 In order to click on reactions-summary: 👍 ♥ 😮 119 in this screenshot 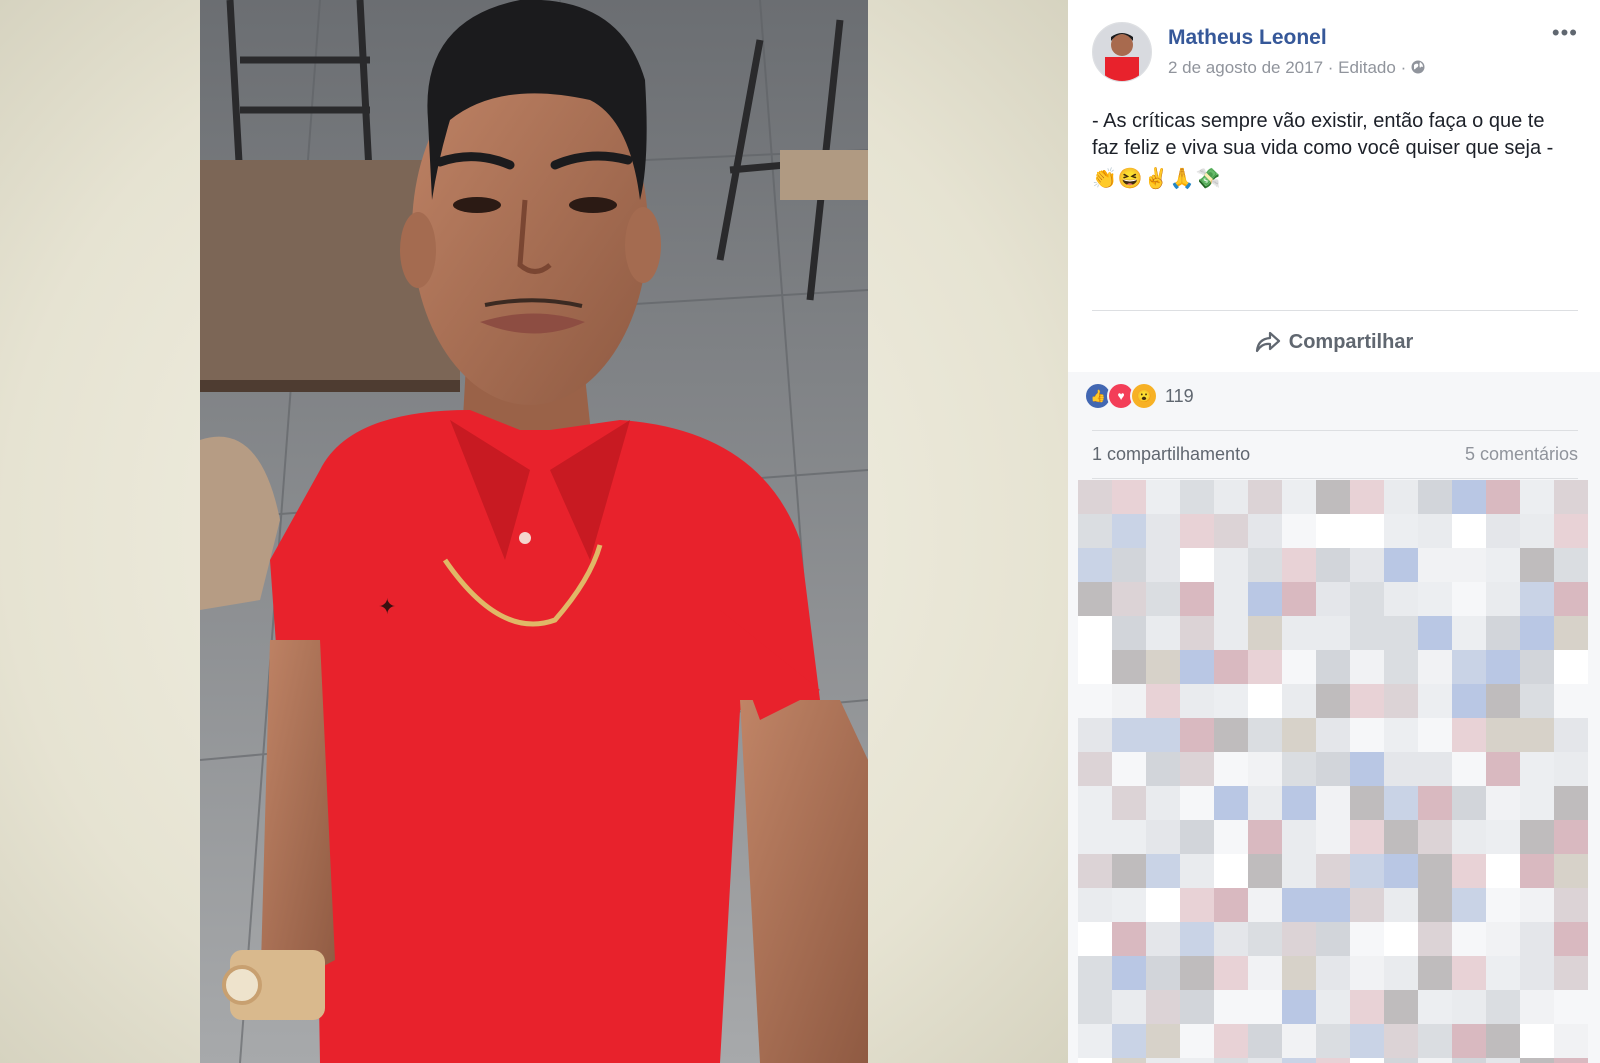, I will do `click(1139, 396)`.